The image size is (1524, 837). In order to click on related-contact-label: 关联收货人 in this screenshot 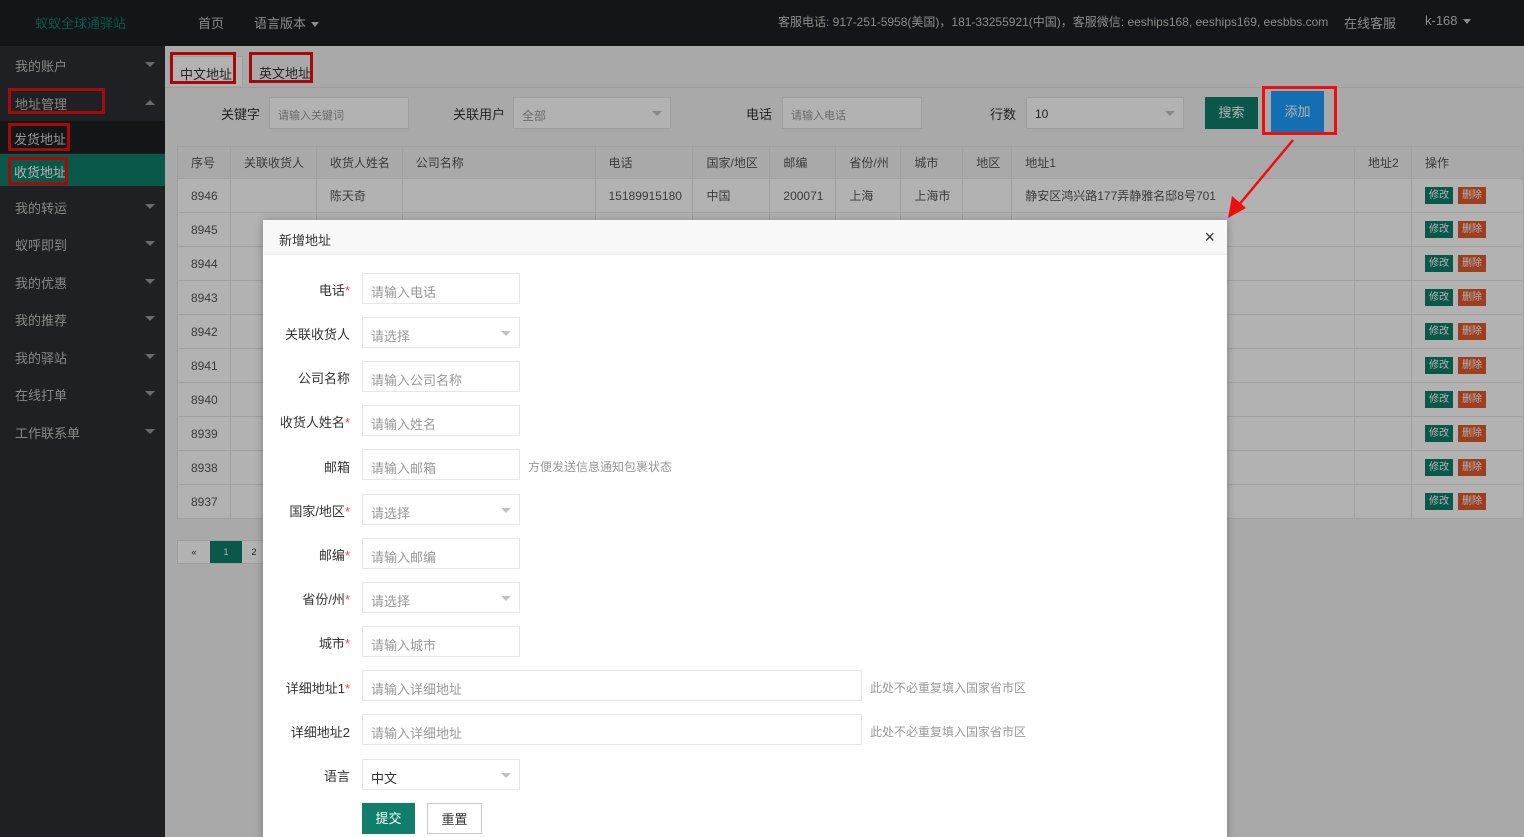, I will do `click(317, 333)`.